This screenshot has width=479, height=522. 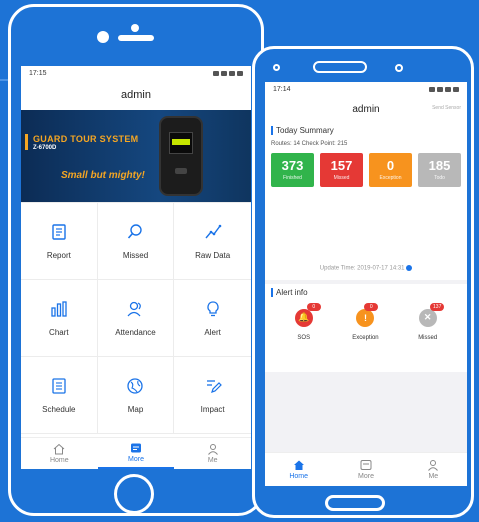 What do you see at coordinates (135, 28) in the screenshot?
I see `front-camera-icon` at bounding box center [135, 28].